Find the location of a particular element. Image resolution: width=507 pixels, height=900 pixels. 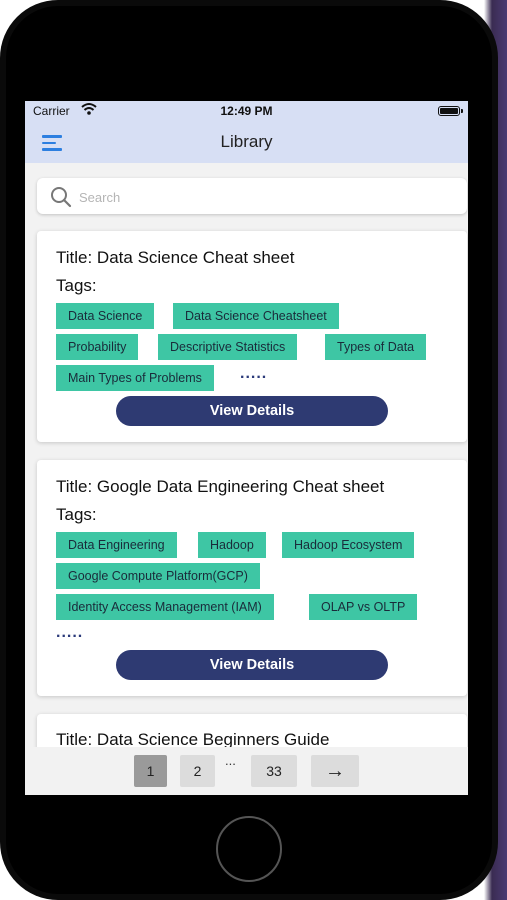

tag-chip: Types of Data is located at coordinates (376, 347).